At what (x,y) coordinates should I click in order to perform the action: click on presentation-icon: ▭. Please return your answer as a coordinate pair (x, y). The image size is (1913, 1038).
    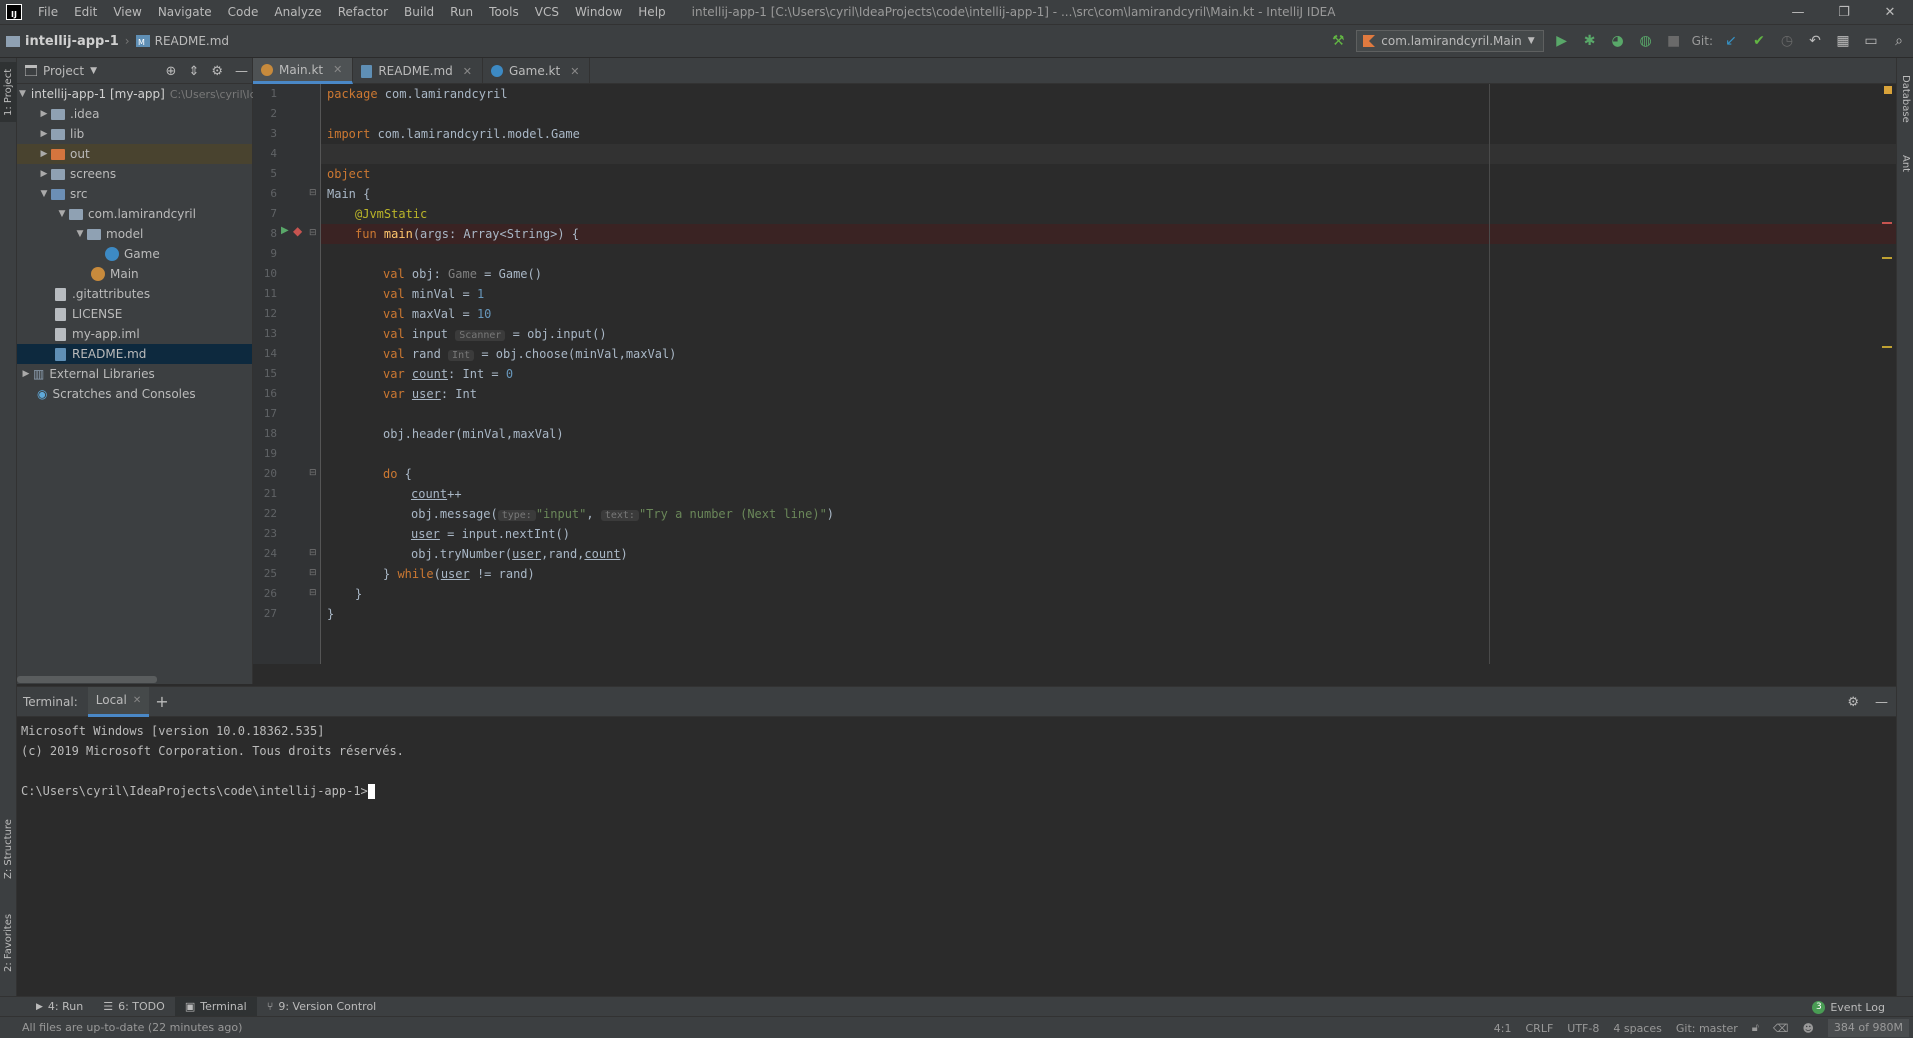
    Looking at the image, I should click on (1871, 41).